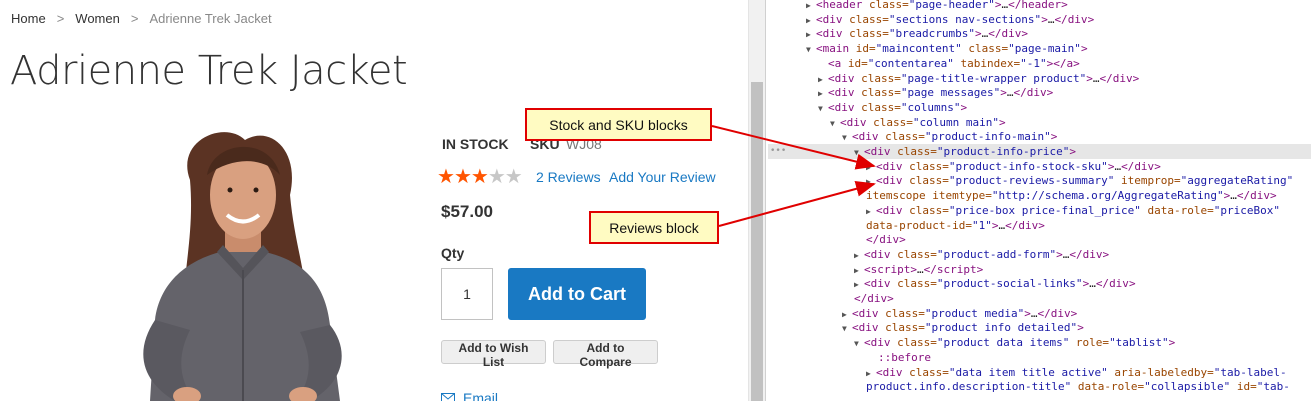  I want to click on dom-token: "collapsible", so click(1187, 387).